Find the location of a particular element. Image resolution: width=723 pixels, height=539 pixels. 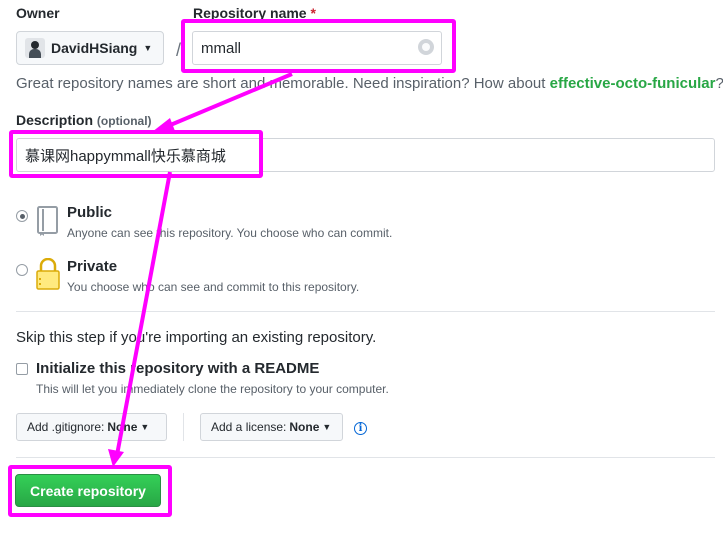

description-label: Description (optional) is located at coordinates (84, 120).